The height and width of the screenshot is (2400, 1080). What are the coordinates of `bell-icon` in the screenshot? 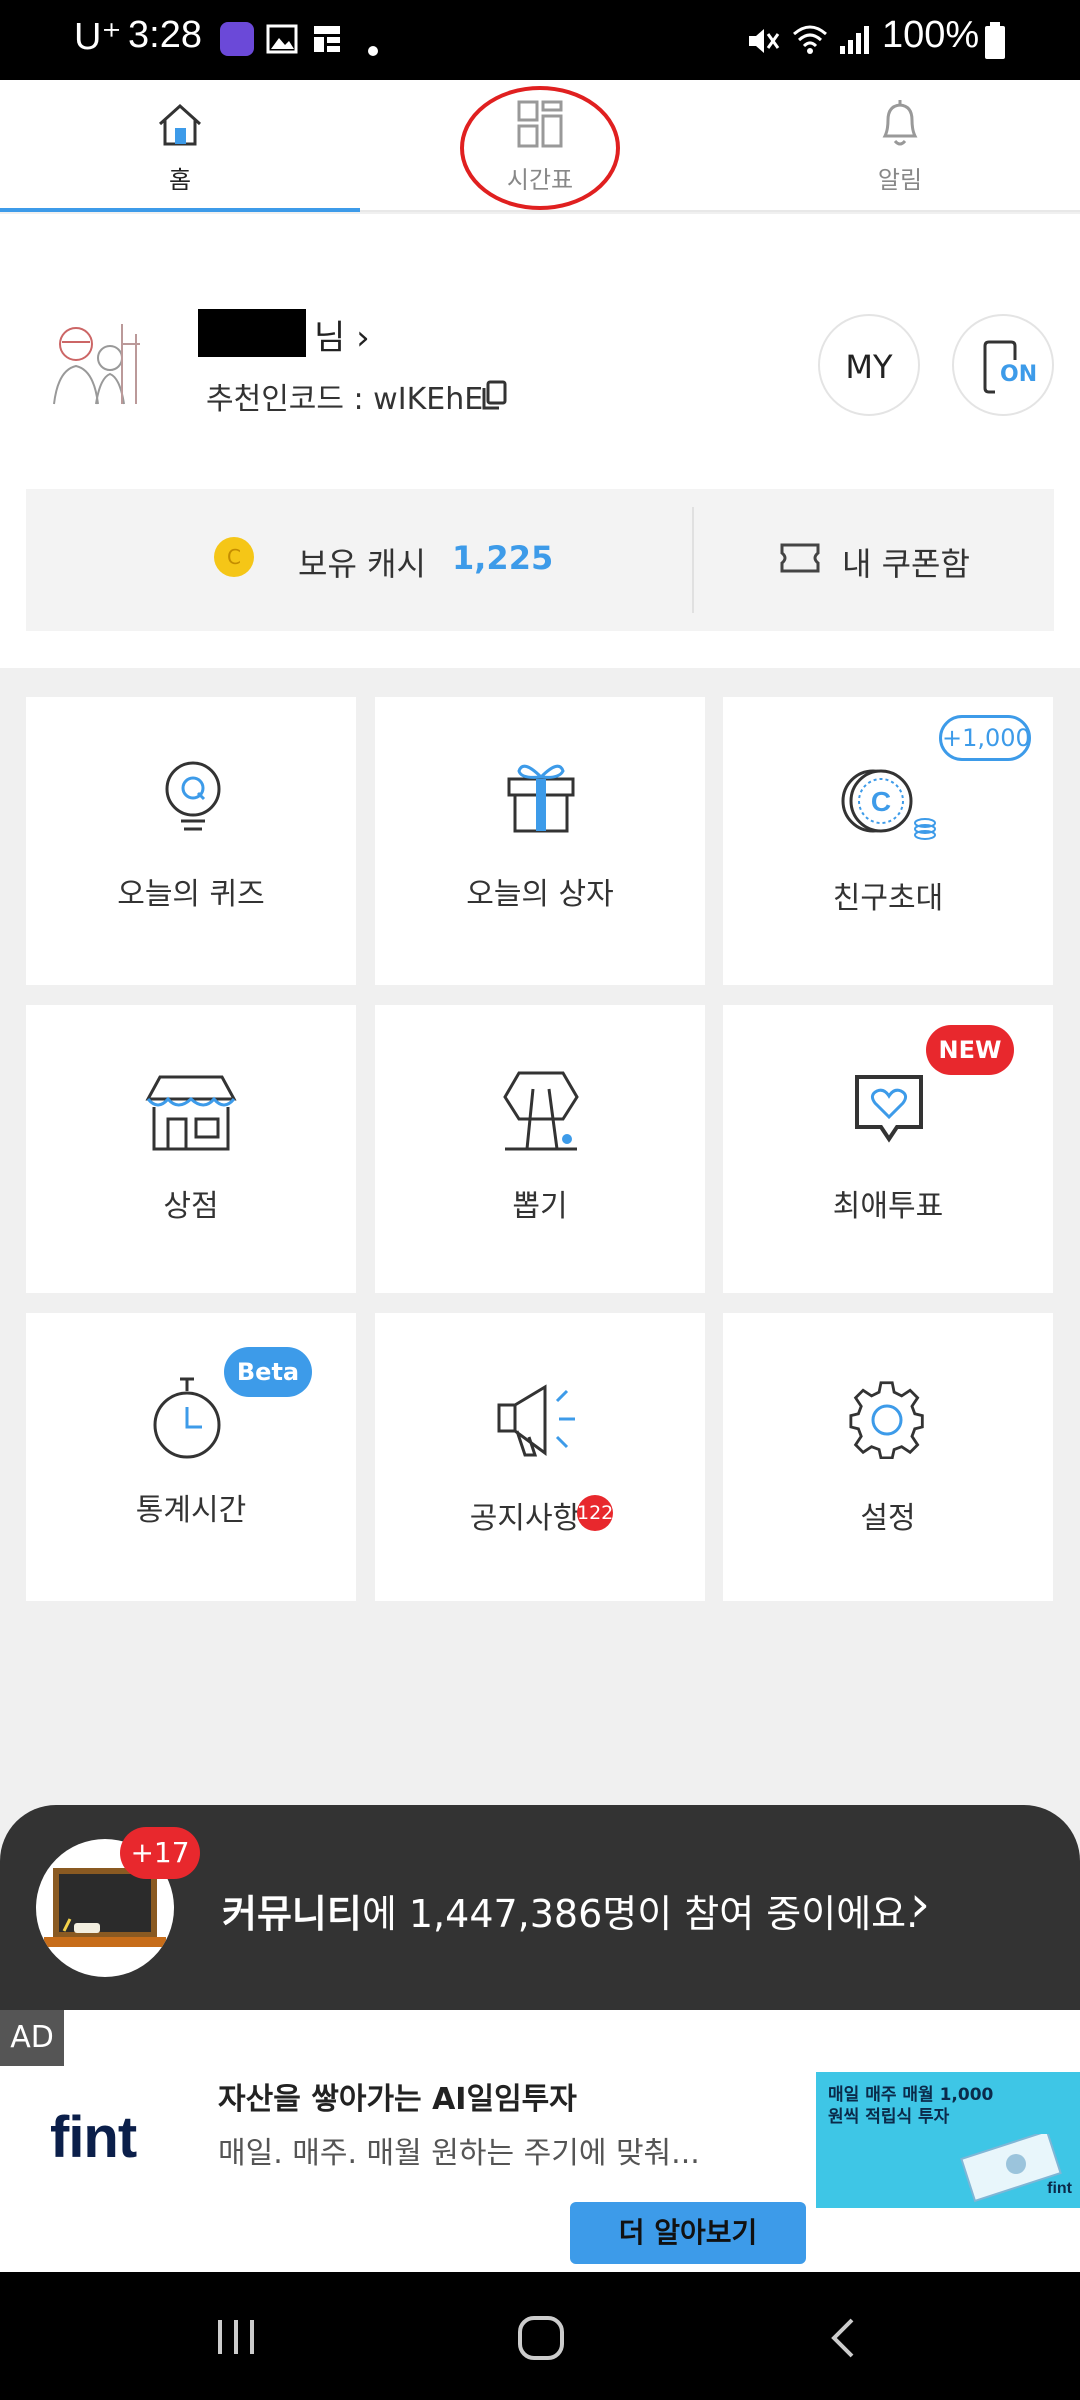 It's located at (900, 123).